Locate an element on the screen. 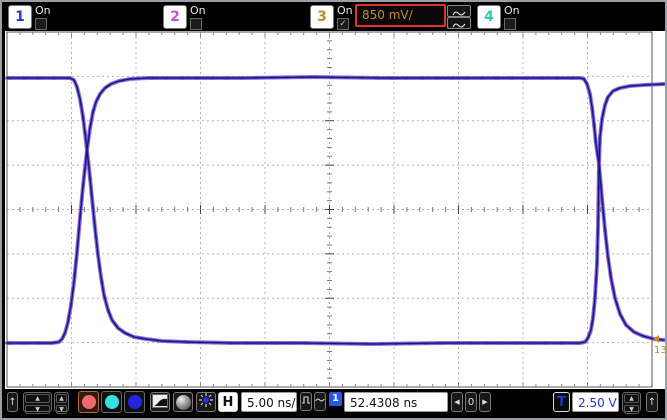  channel-3-checkbox: ✓ is located at coordinates (343, 24).